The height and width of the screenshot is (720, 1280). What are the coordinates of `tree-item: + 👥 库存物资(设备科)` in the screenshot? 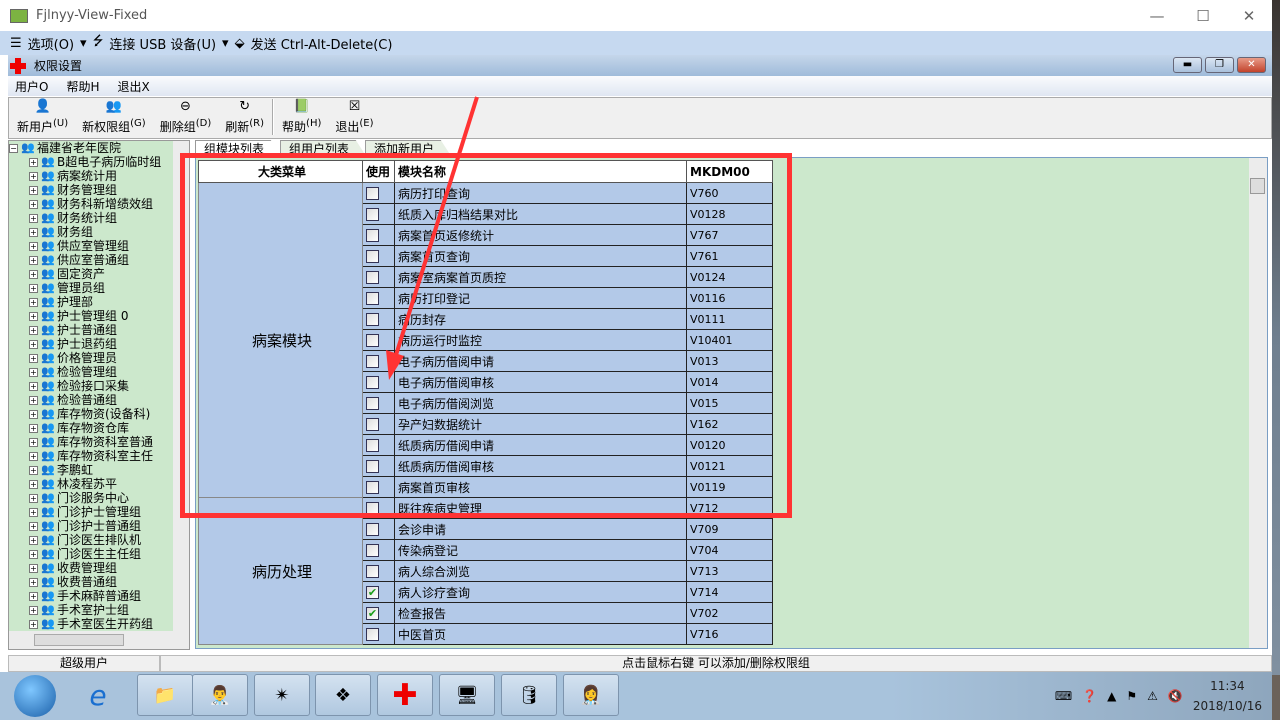 It's located at (99, 414).